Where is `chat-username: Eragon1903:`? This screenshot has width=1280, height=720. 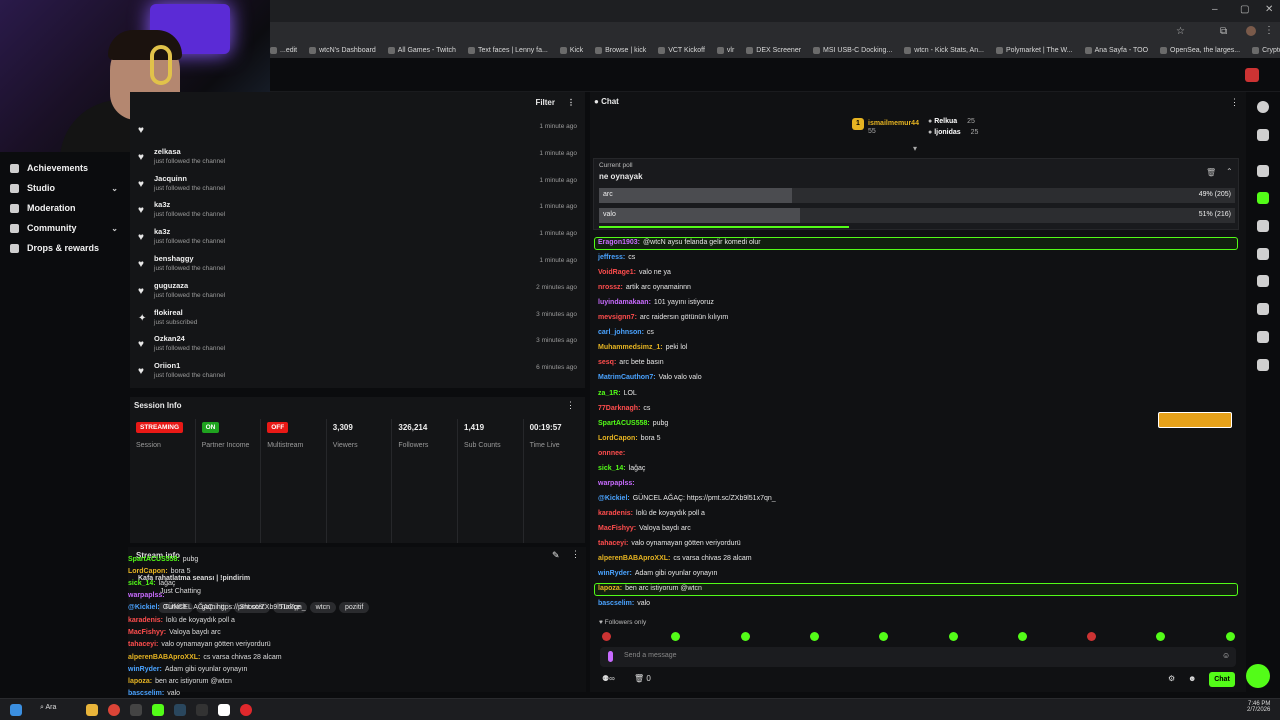
chat-username: Eragon1903: is located at coordinates (619, 242).